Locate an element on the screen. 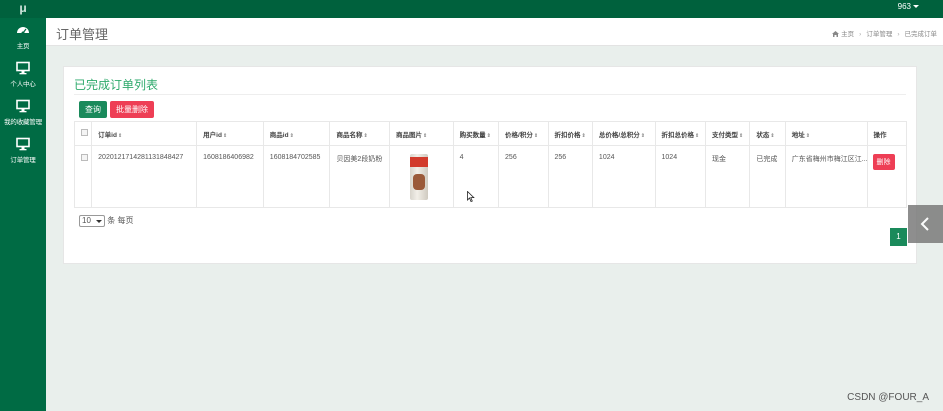 The width and height of the screenshot is (943, 411). column-label: 折扣价格 is located at coordinates (567, 135).